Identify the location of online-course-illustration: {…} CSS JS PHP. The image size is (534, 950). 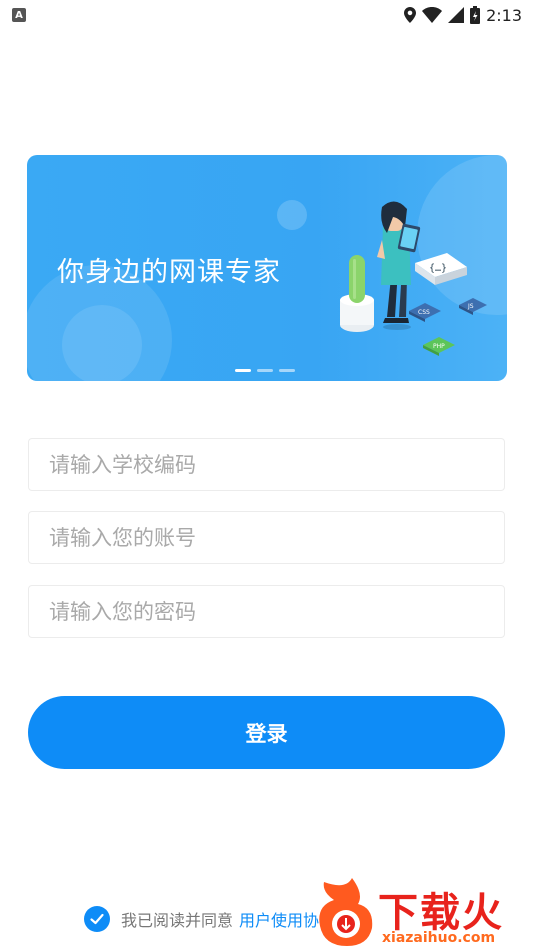
(413, 278).